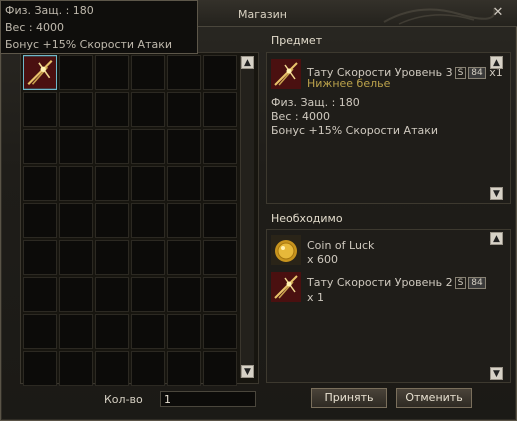 The width and height of the screenshot is (517, 421). Describe the element at coordinates (341, 245) in the screenshot. I see `req-item-1-name: Coin of Luck` at that location.